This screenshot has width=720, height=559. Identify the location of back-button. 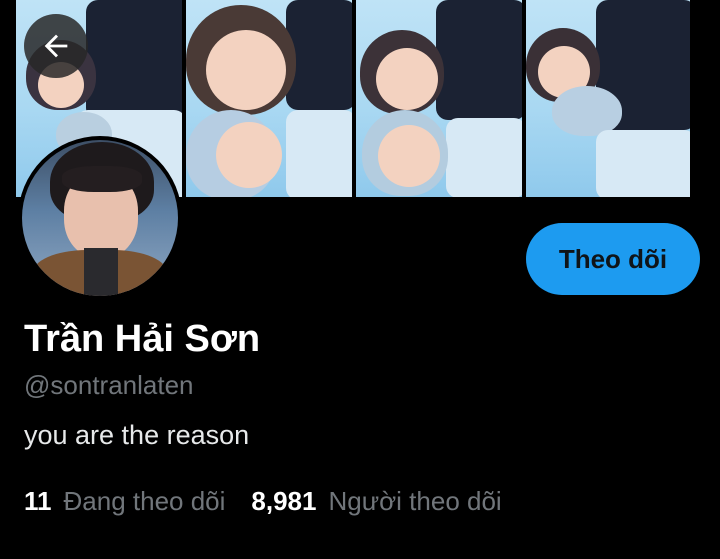
(56, 46).